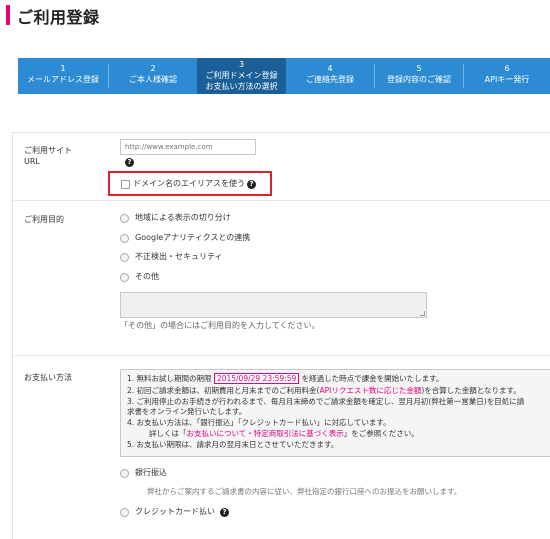 The width and height of the screenshot is (550, 539). What do you see at coordinates (259, 422) in the screenshot?
I see `payment-note-4: 4. お支払い方法は、「銀行振込」「クレジットカード払い」に対応しています。` at bounding box center [259, 422].